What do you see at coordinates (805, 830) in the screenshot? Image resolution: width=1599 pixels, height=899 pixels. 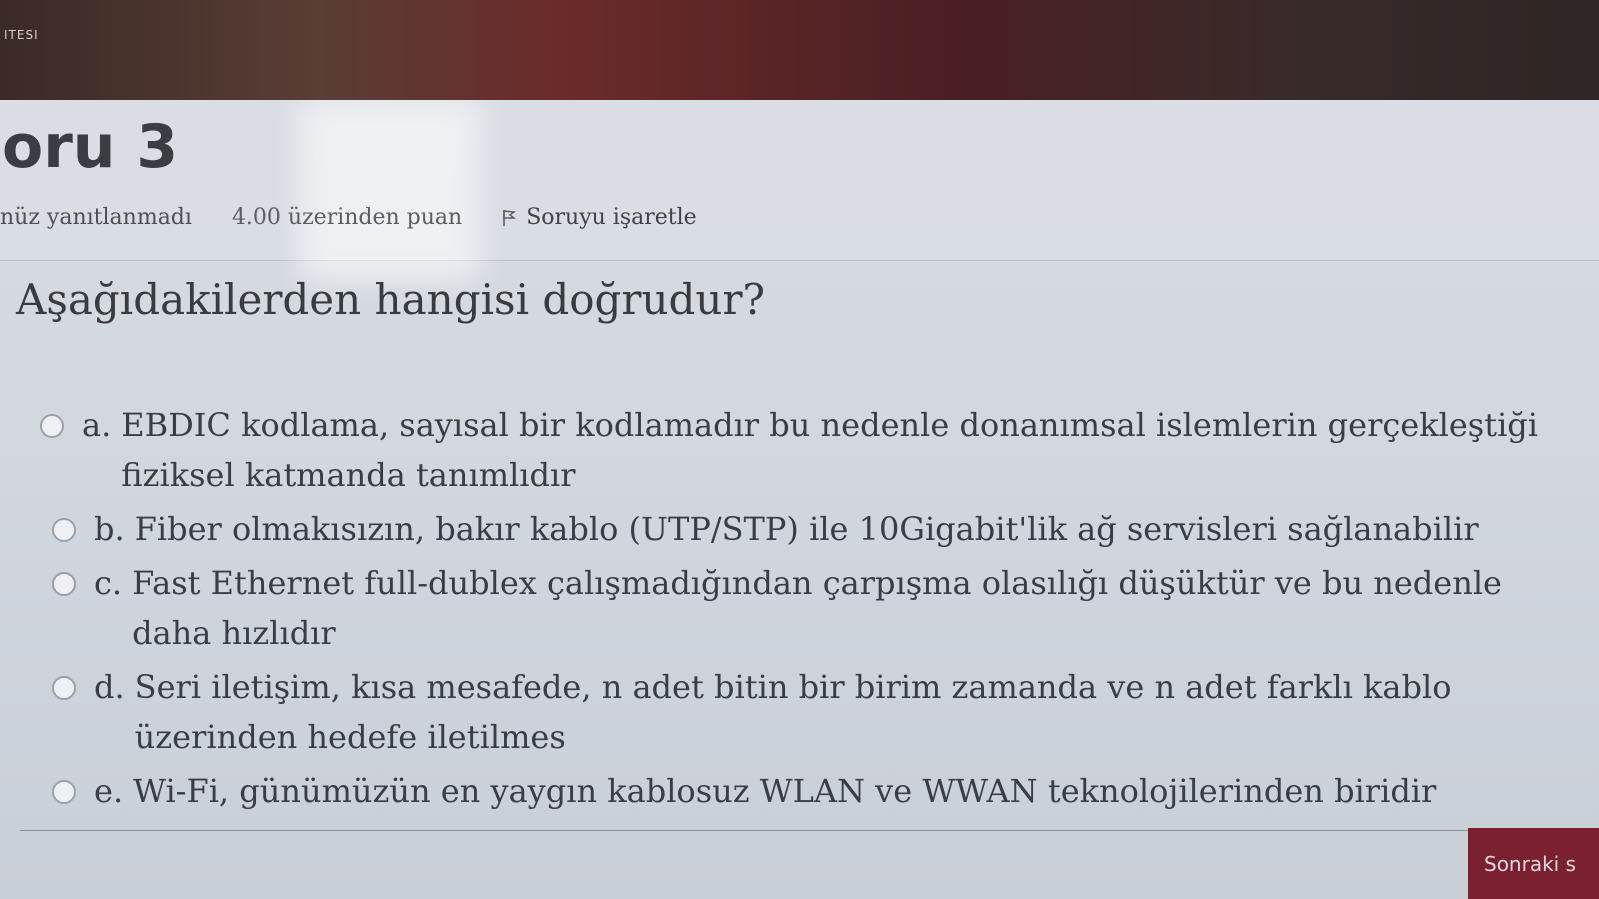 I see `section-divider` at bounding box center [805, 830].